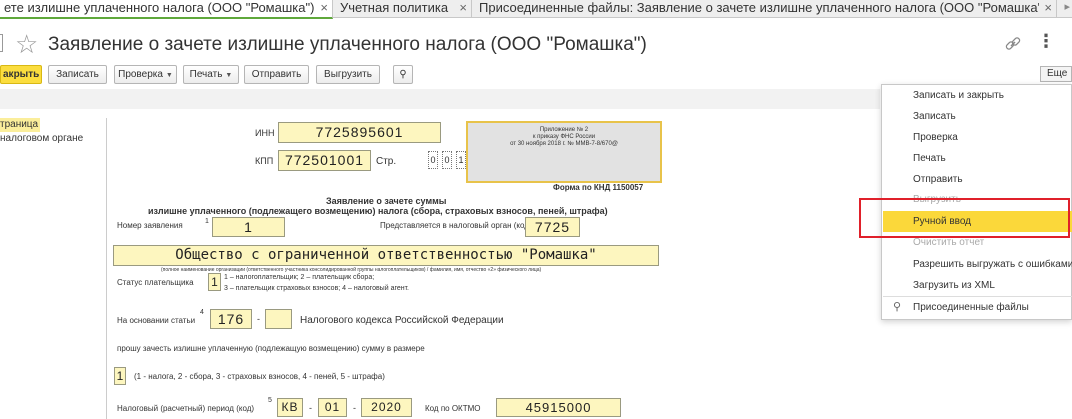 Image resolution: width=1072 pixels, height=419 pixels. What do you see at coordinates (264, 161) in the screenshot?
I see `kpp-label: КПП` at bounding box center [264, 161].